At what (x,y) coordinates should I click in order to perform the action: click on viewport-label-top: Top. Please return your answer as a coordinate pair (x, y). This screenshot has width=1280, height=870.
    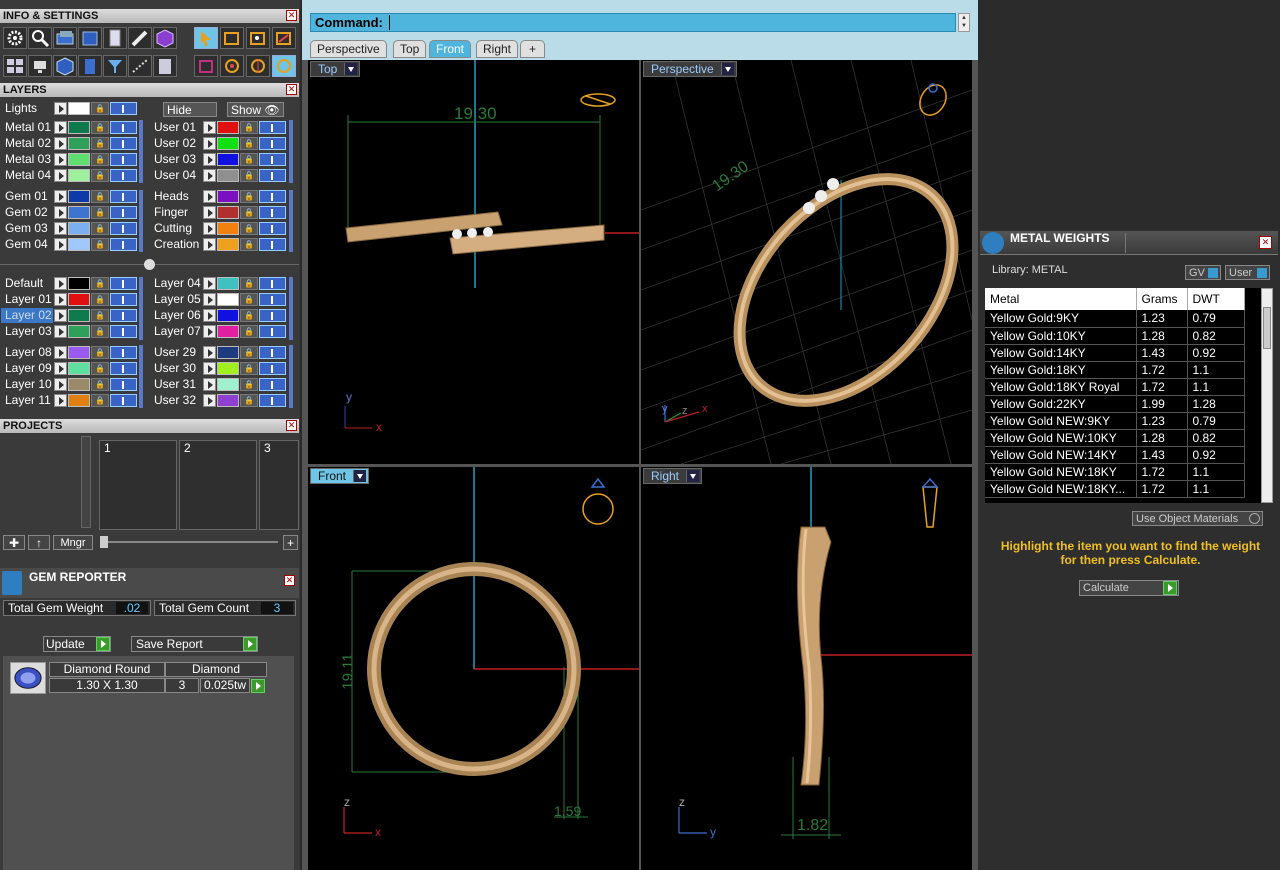
    Looking at the image, I should click on (335, 69).